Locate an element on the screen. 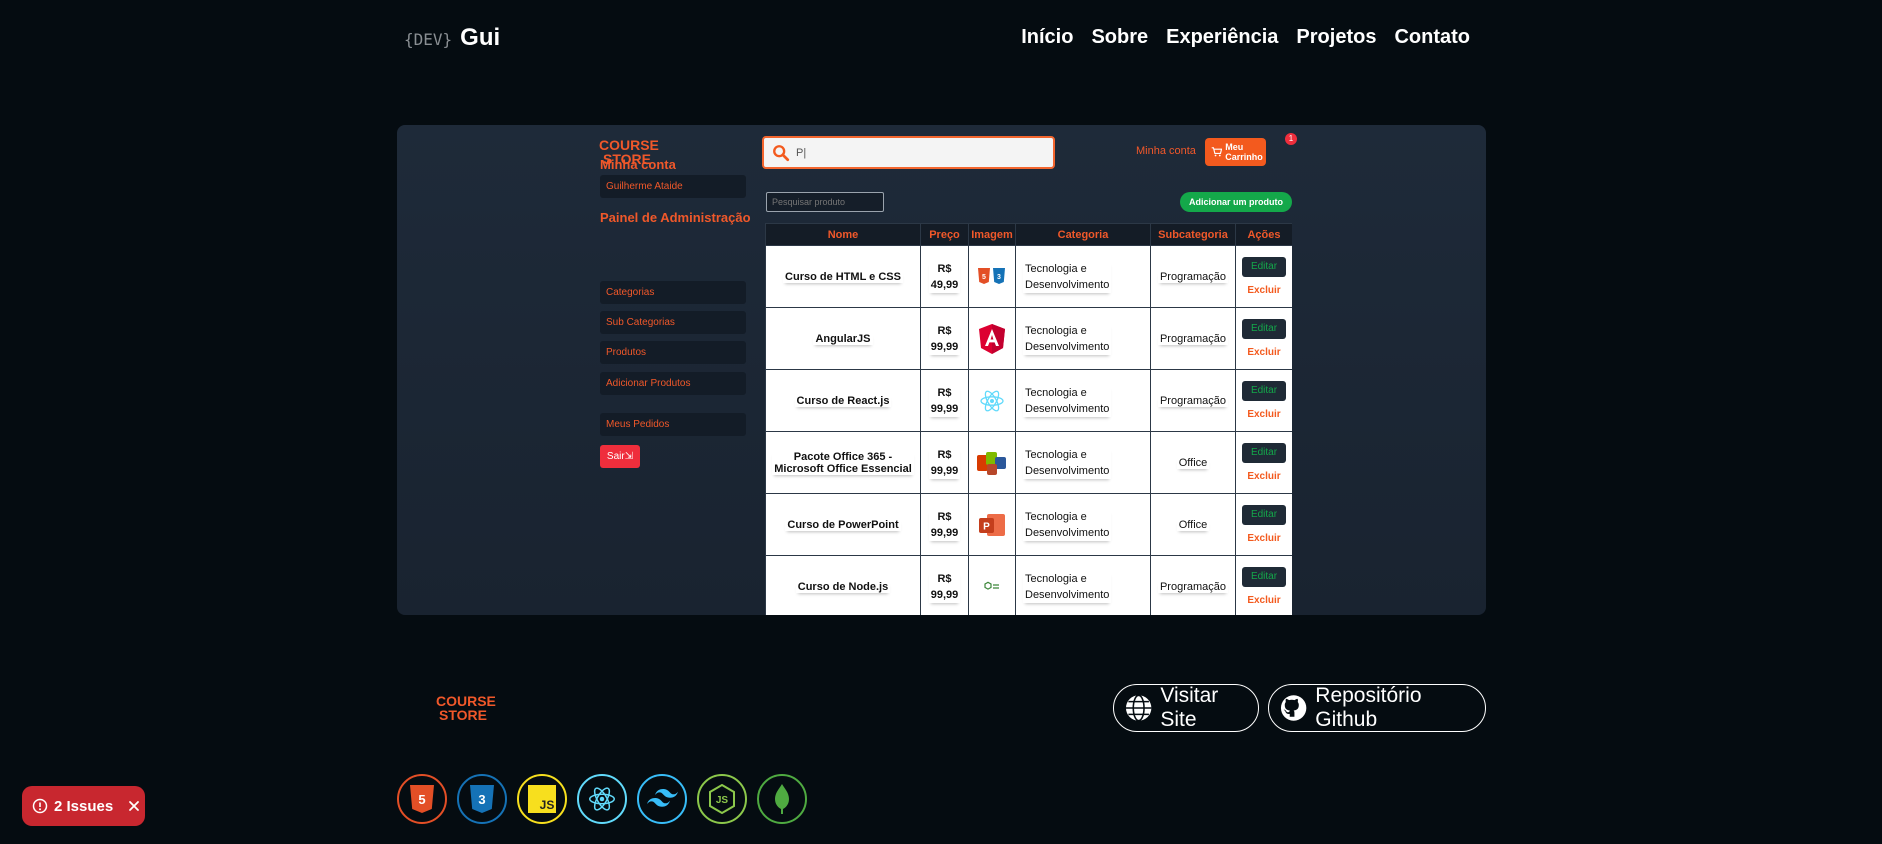 The width and height of the screenshot is (1882, 844). cart-button: Meu Carrinho is located at coordinates (1235, 152).